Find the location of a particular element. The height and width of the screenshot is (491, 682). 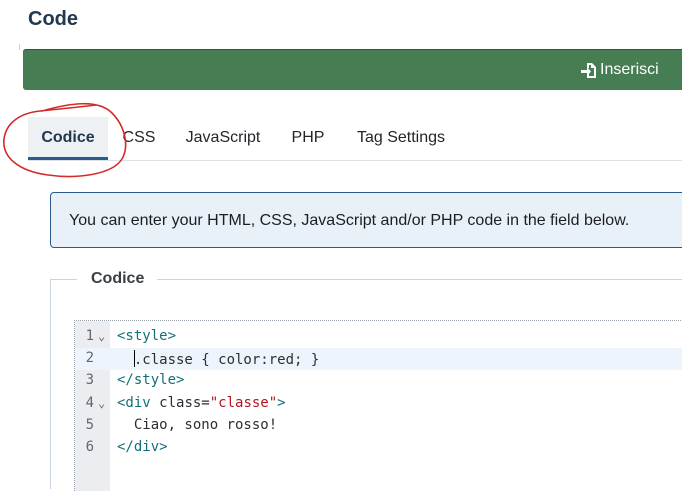

tab-php: PHP is located at coordinates (308, 138).